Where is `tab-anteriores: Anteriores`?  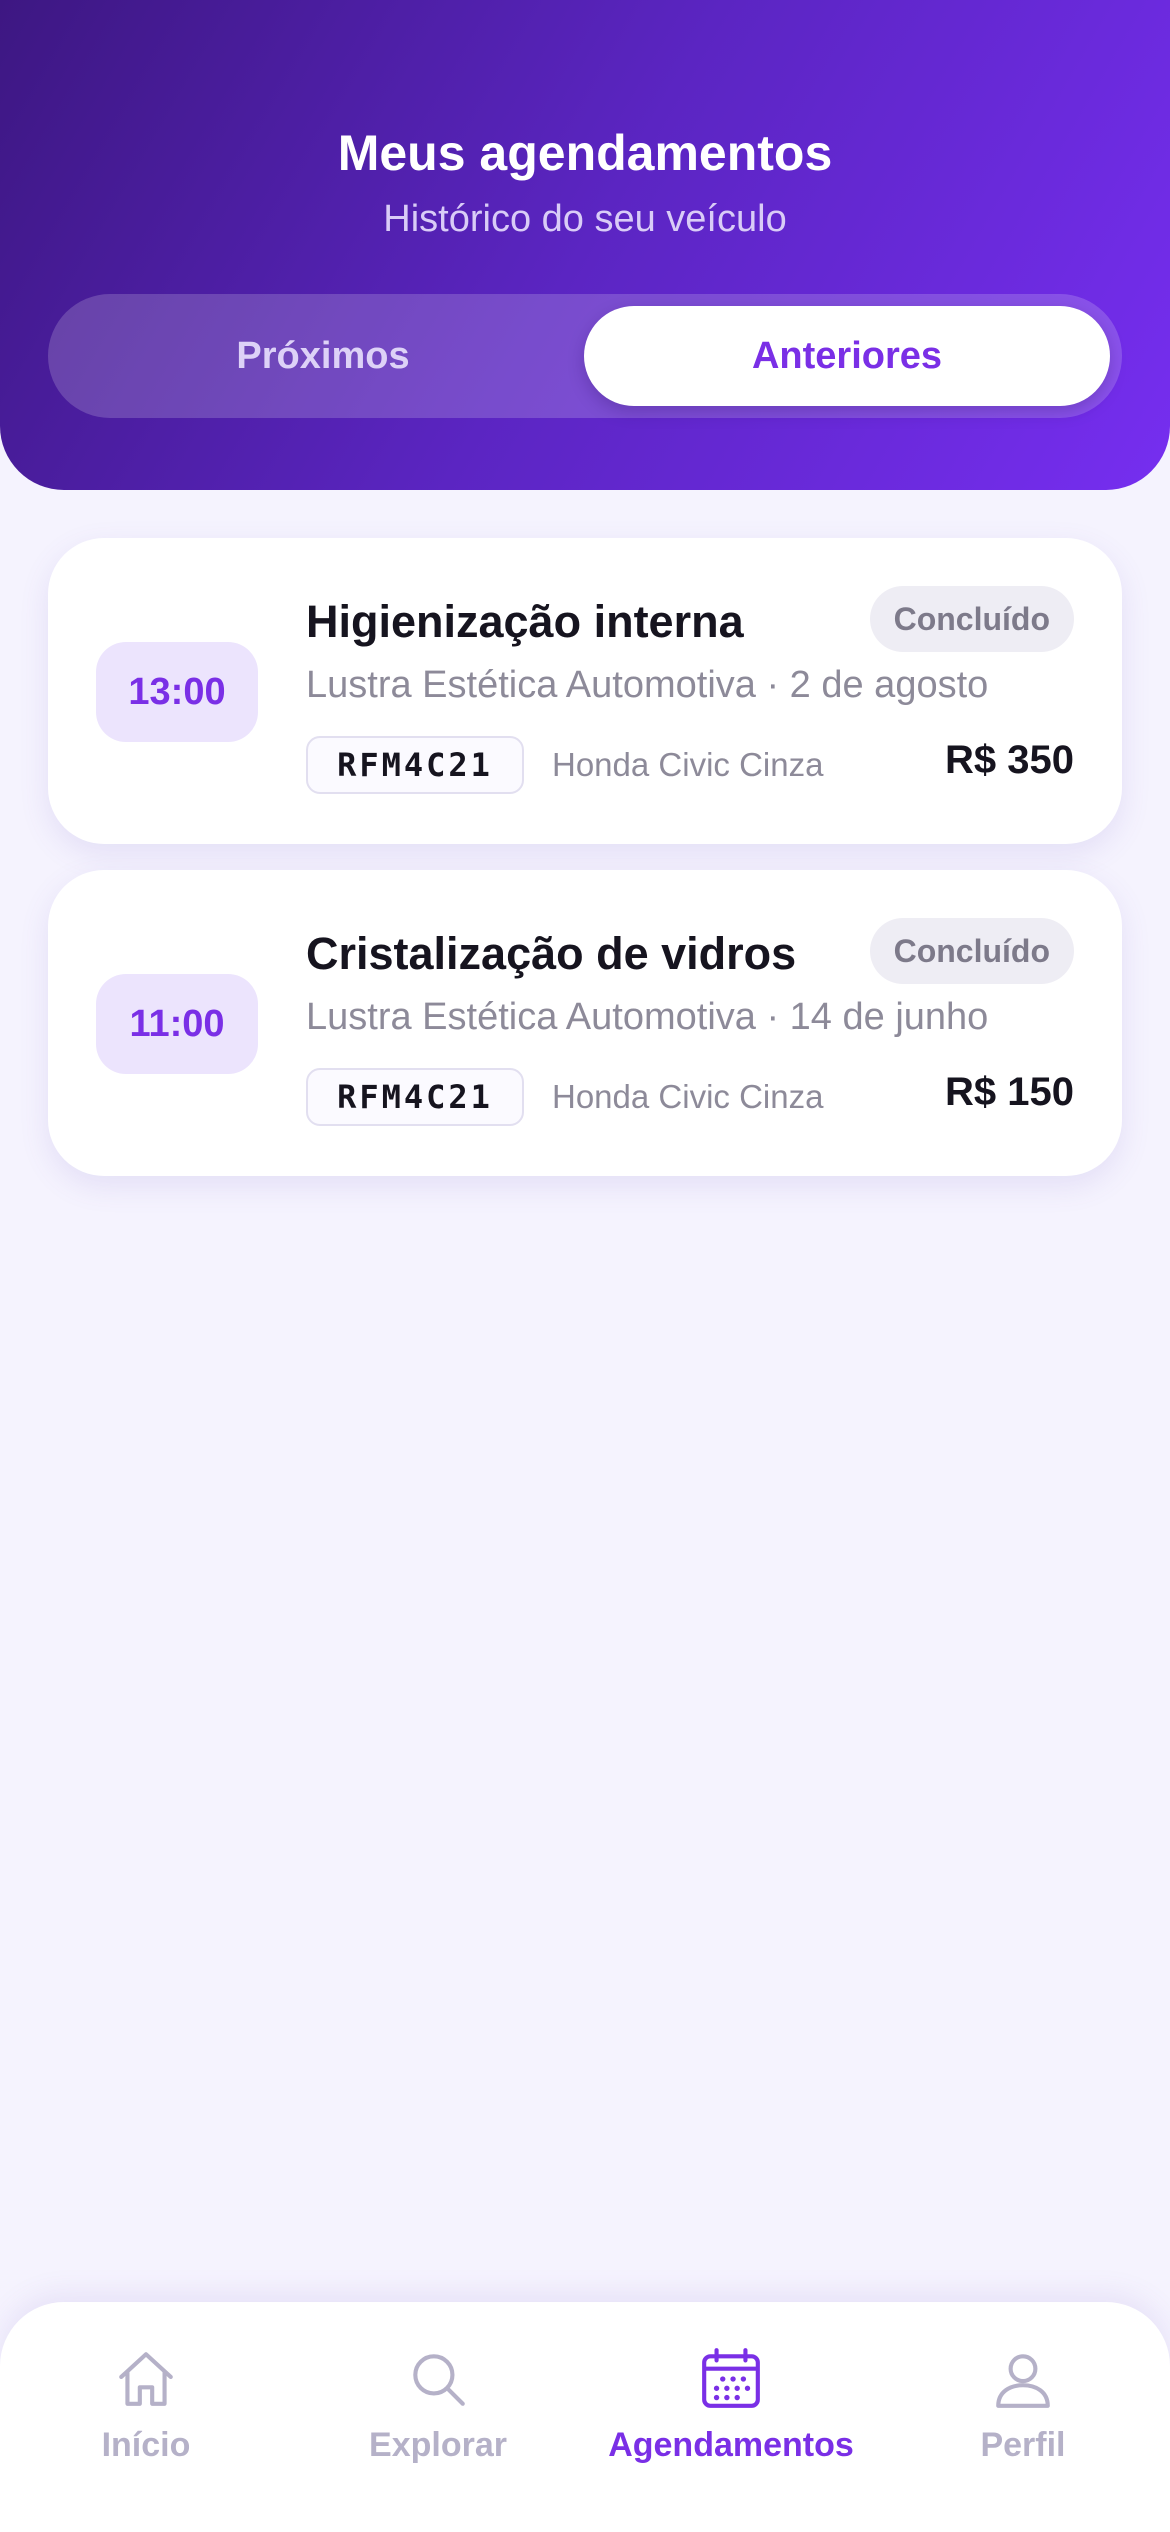
tab-anteriores: Anteriores is located at coordinates (847, 356).